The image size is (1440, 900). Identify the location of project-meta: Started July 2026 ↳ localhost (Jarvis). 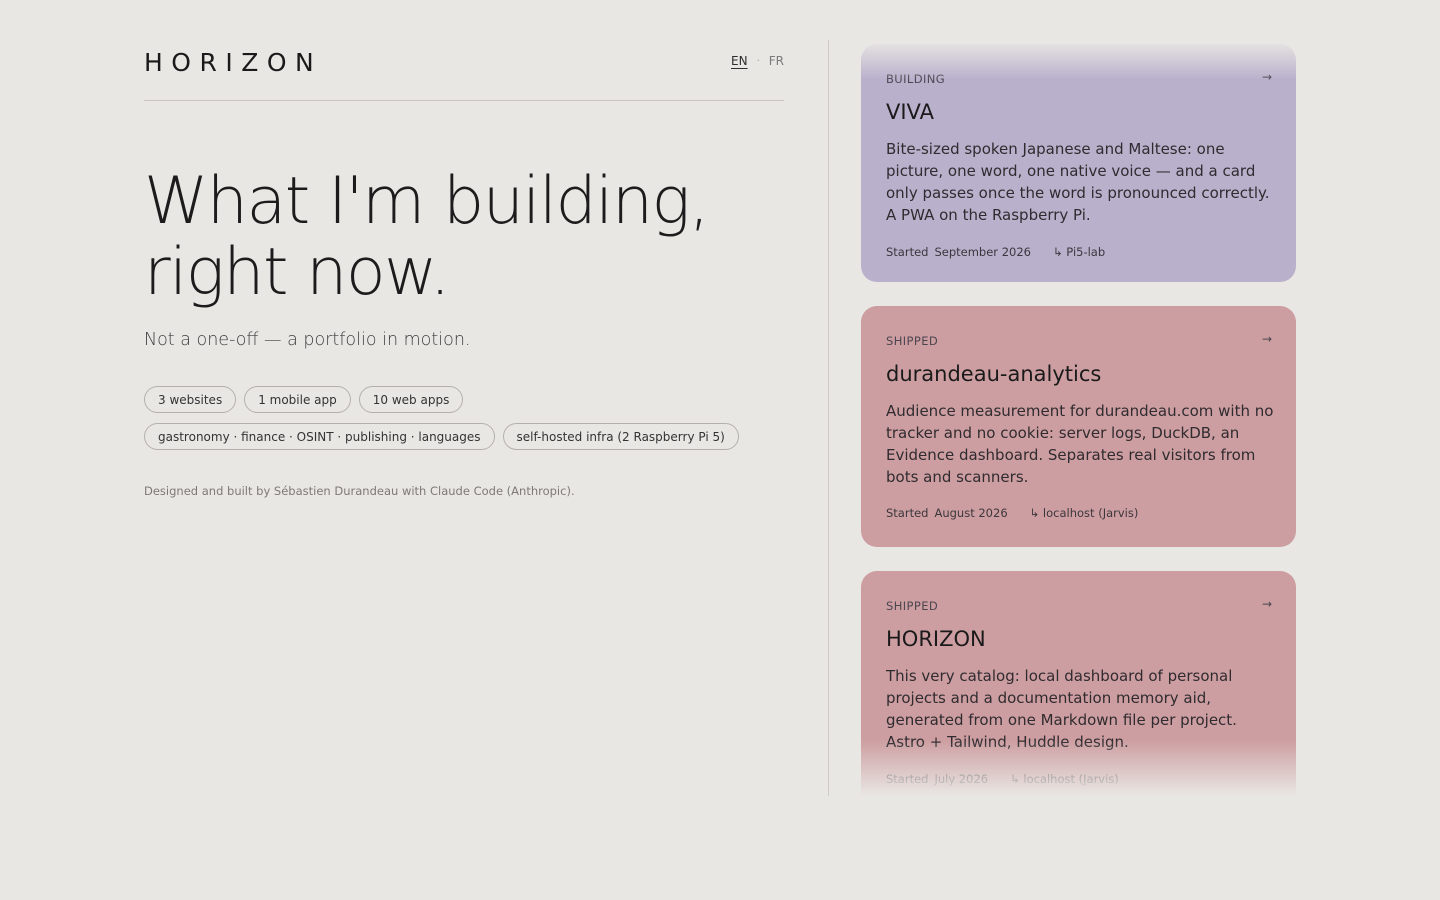
(1002, 779).